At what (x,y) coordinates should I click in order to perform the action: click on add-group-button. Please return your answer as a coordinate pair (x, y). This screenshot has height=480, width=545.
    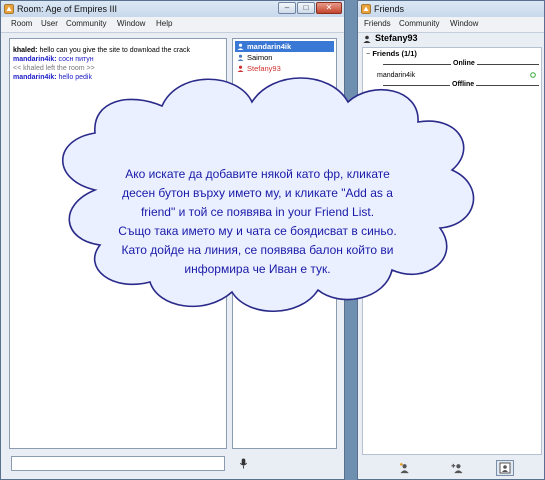
    Looking at the image, I should click on (457, 468).